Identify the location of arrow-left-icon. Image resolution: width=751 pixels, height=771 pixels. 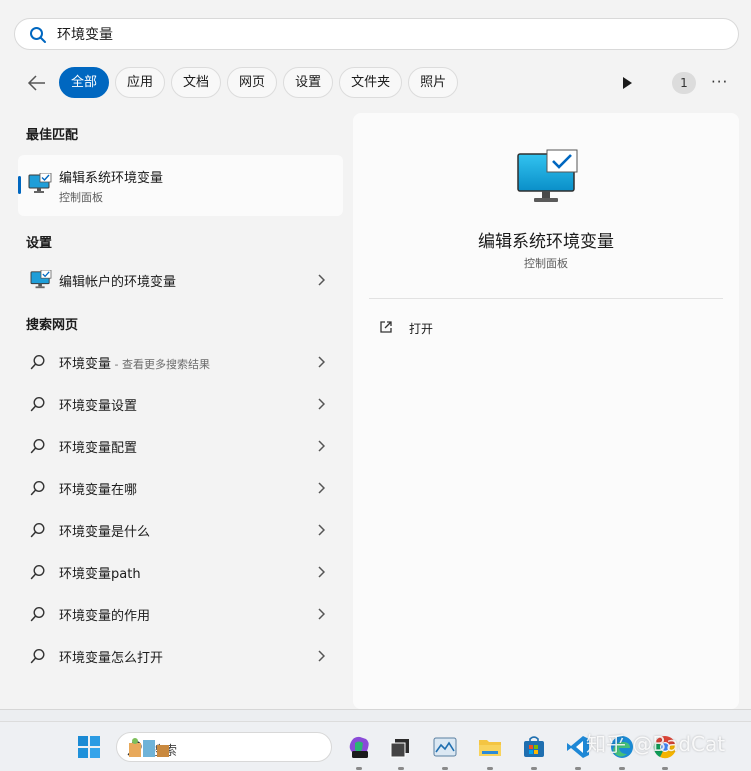
(36, 83).